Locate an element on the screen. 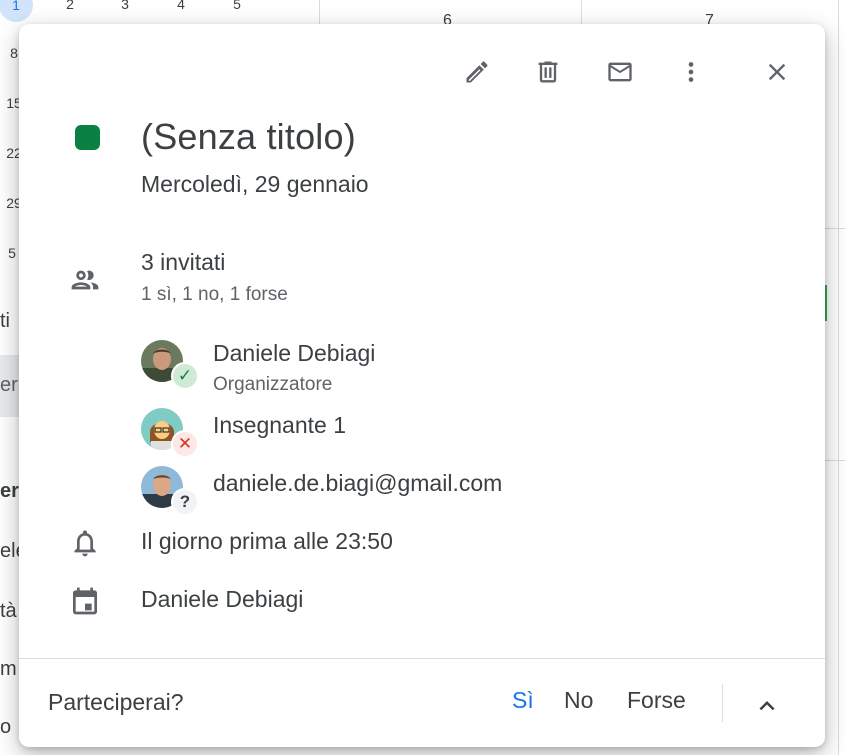 Image resolution: width=845 pixels, height=755 pixels. rsvp-yes-button: Sì is located at coordinates (523, 700).